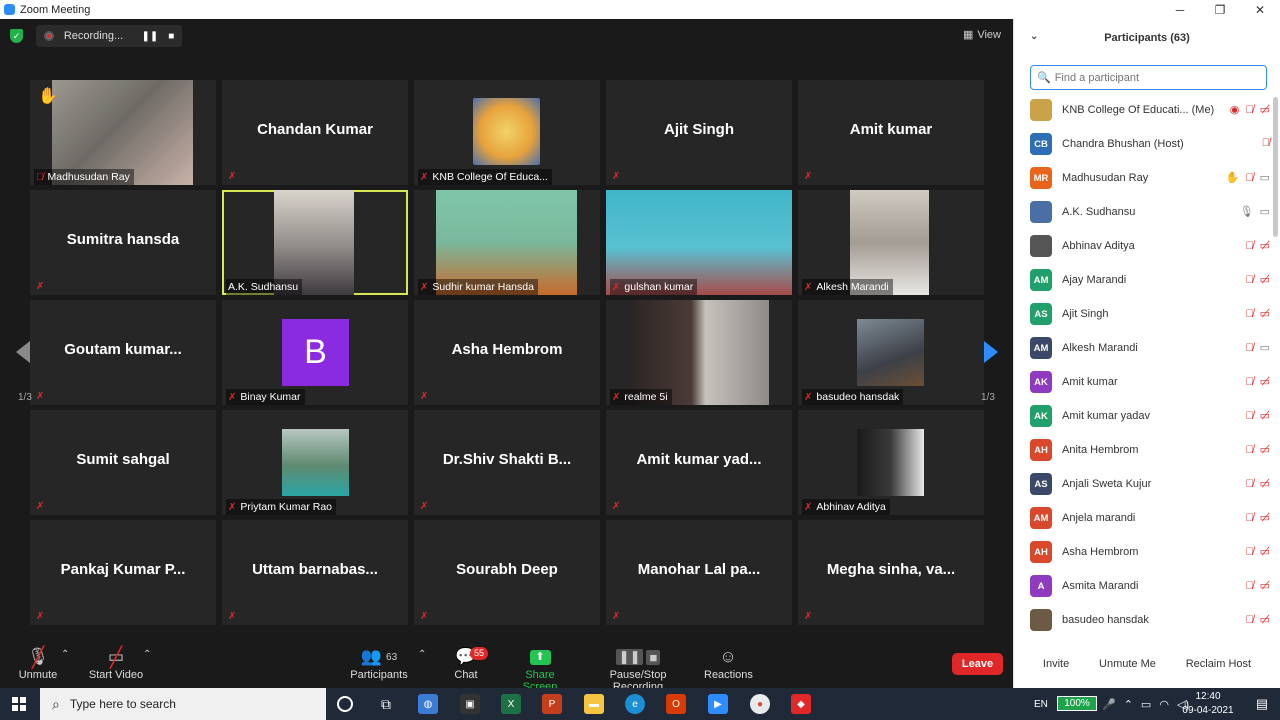 The image size is (1280, 720). Describe the element at coordinates (1109, 704) in the screenshot. I see `mic-tray-icon: 🎤` at that location.